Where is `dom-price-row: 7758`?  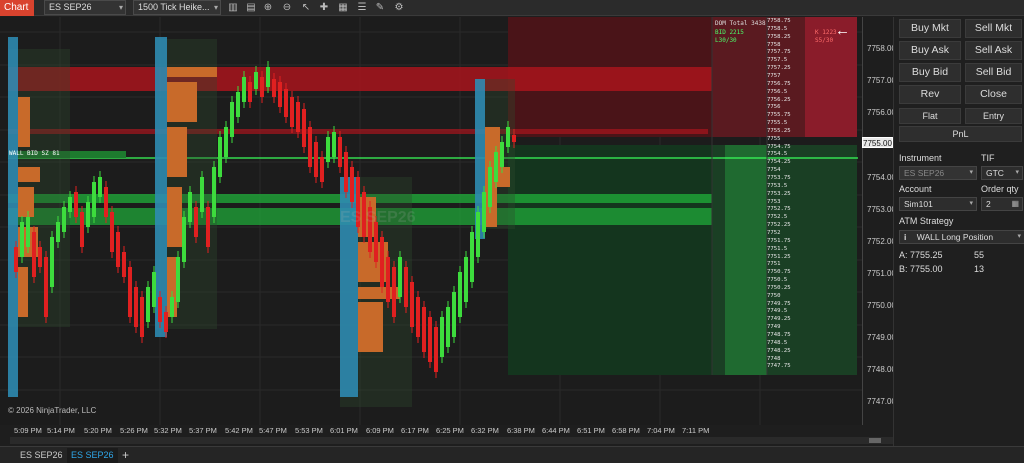 dom-price-row: 7758 is located at coordinates (773, 45).